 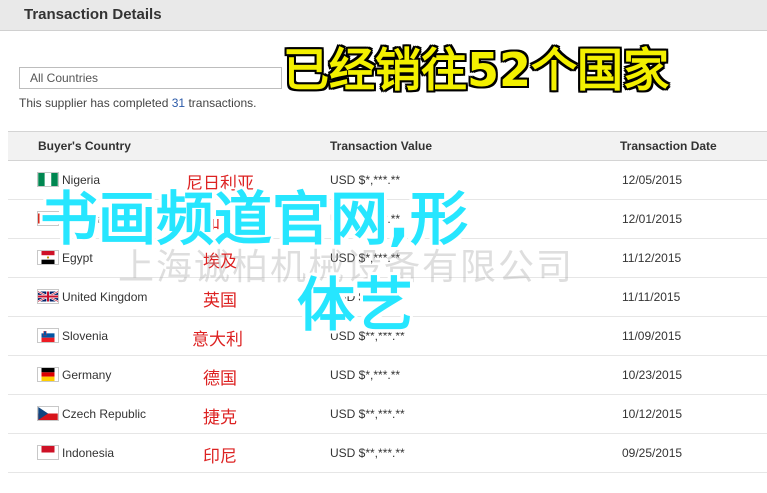 What do you see at coordinates (95, 103) in the screenshot?
I see `summary-prefix: This supplier has completed` at bounding box center [95, 103].